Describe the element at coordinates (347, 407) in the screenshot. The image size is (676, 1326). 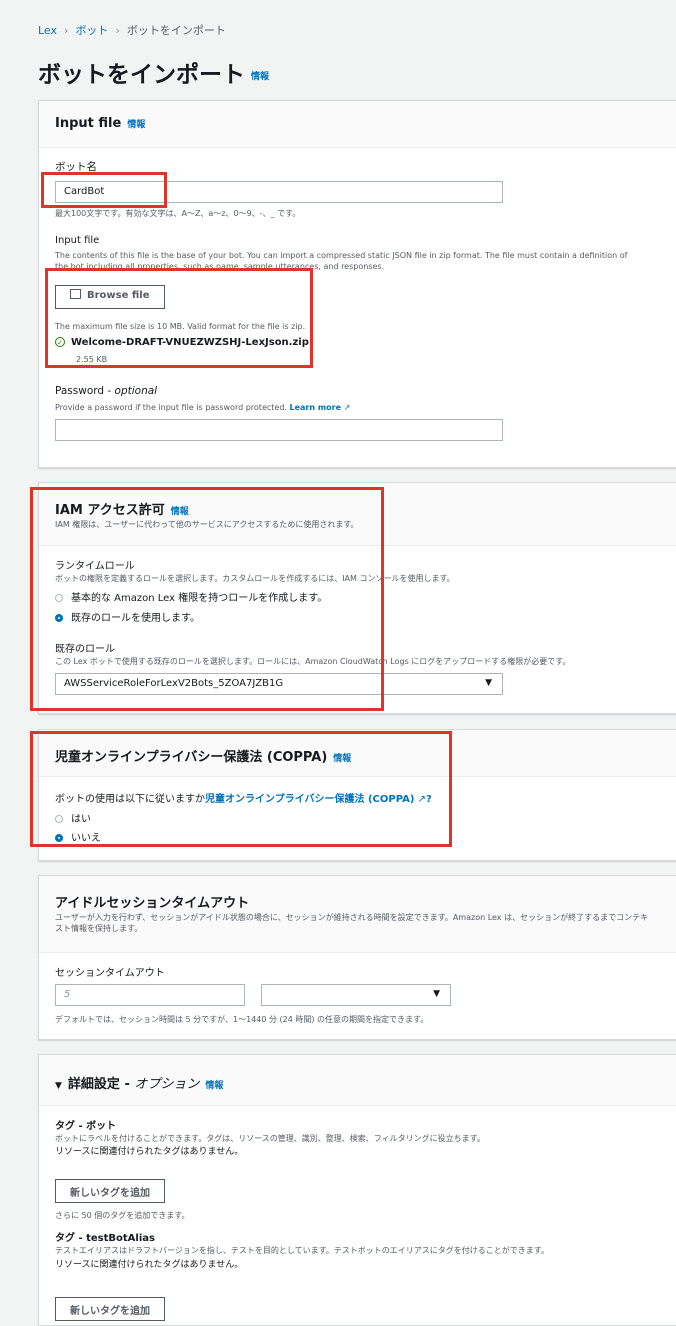
I see `external-link-icon: ↗` at that location.